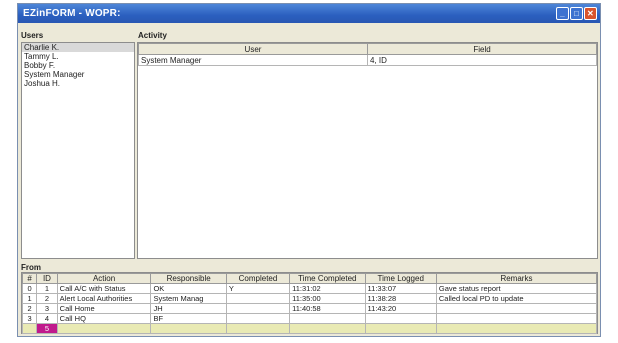  Describe the element at coordinates (78, 65) in the screenshot. I see `user-item: Bobby F.` at that location.